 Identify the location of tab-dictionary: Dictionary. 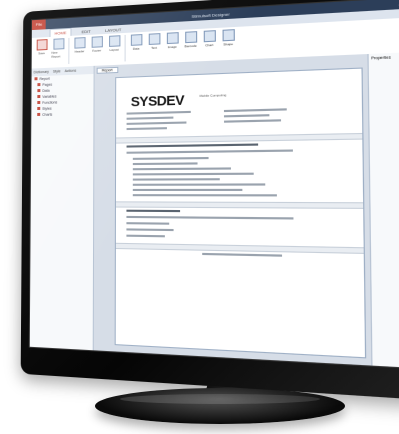
(41, 72).